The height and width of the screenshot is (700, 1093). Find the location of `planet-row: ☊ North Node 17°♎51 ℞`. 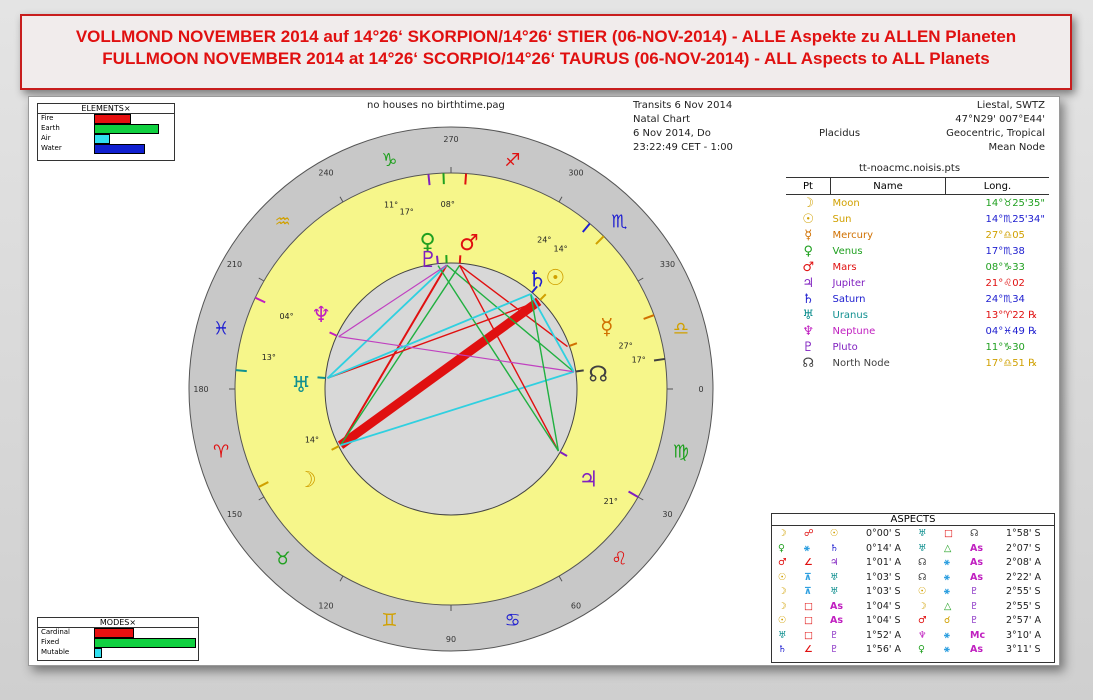

planet-row: ☊ North Node 17°♎51 ℞ is located at coordinates (917, 363).